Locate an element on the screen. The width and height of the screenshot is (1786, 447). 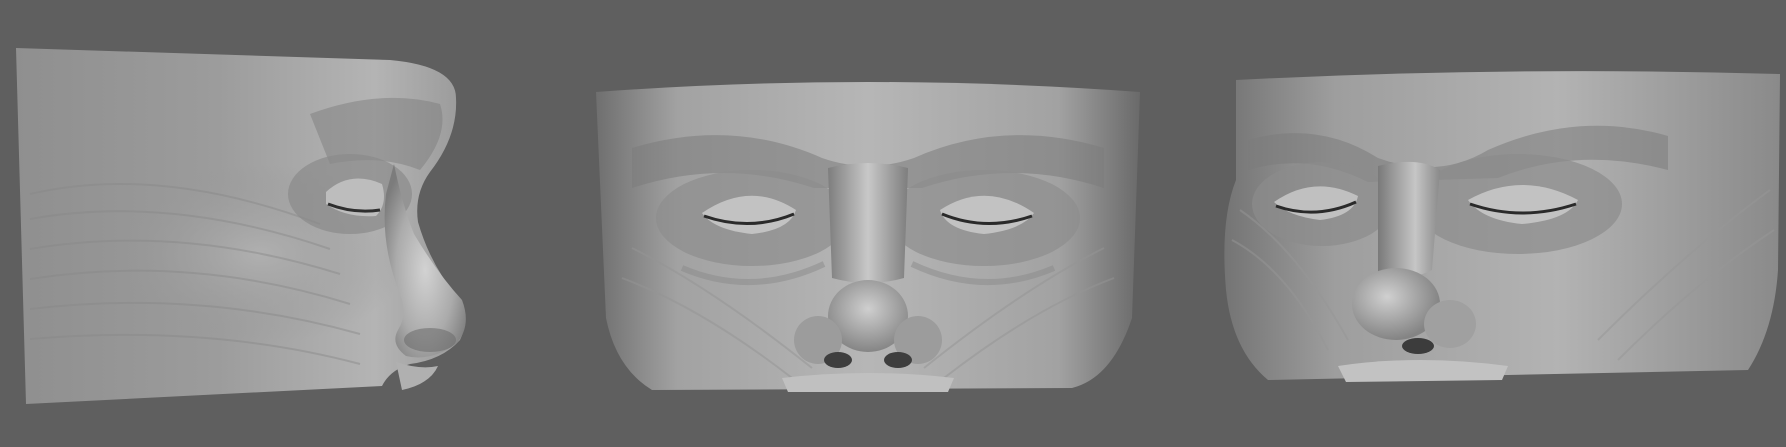
three-quarter-nostril is located at coordinates (1418, 346).